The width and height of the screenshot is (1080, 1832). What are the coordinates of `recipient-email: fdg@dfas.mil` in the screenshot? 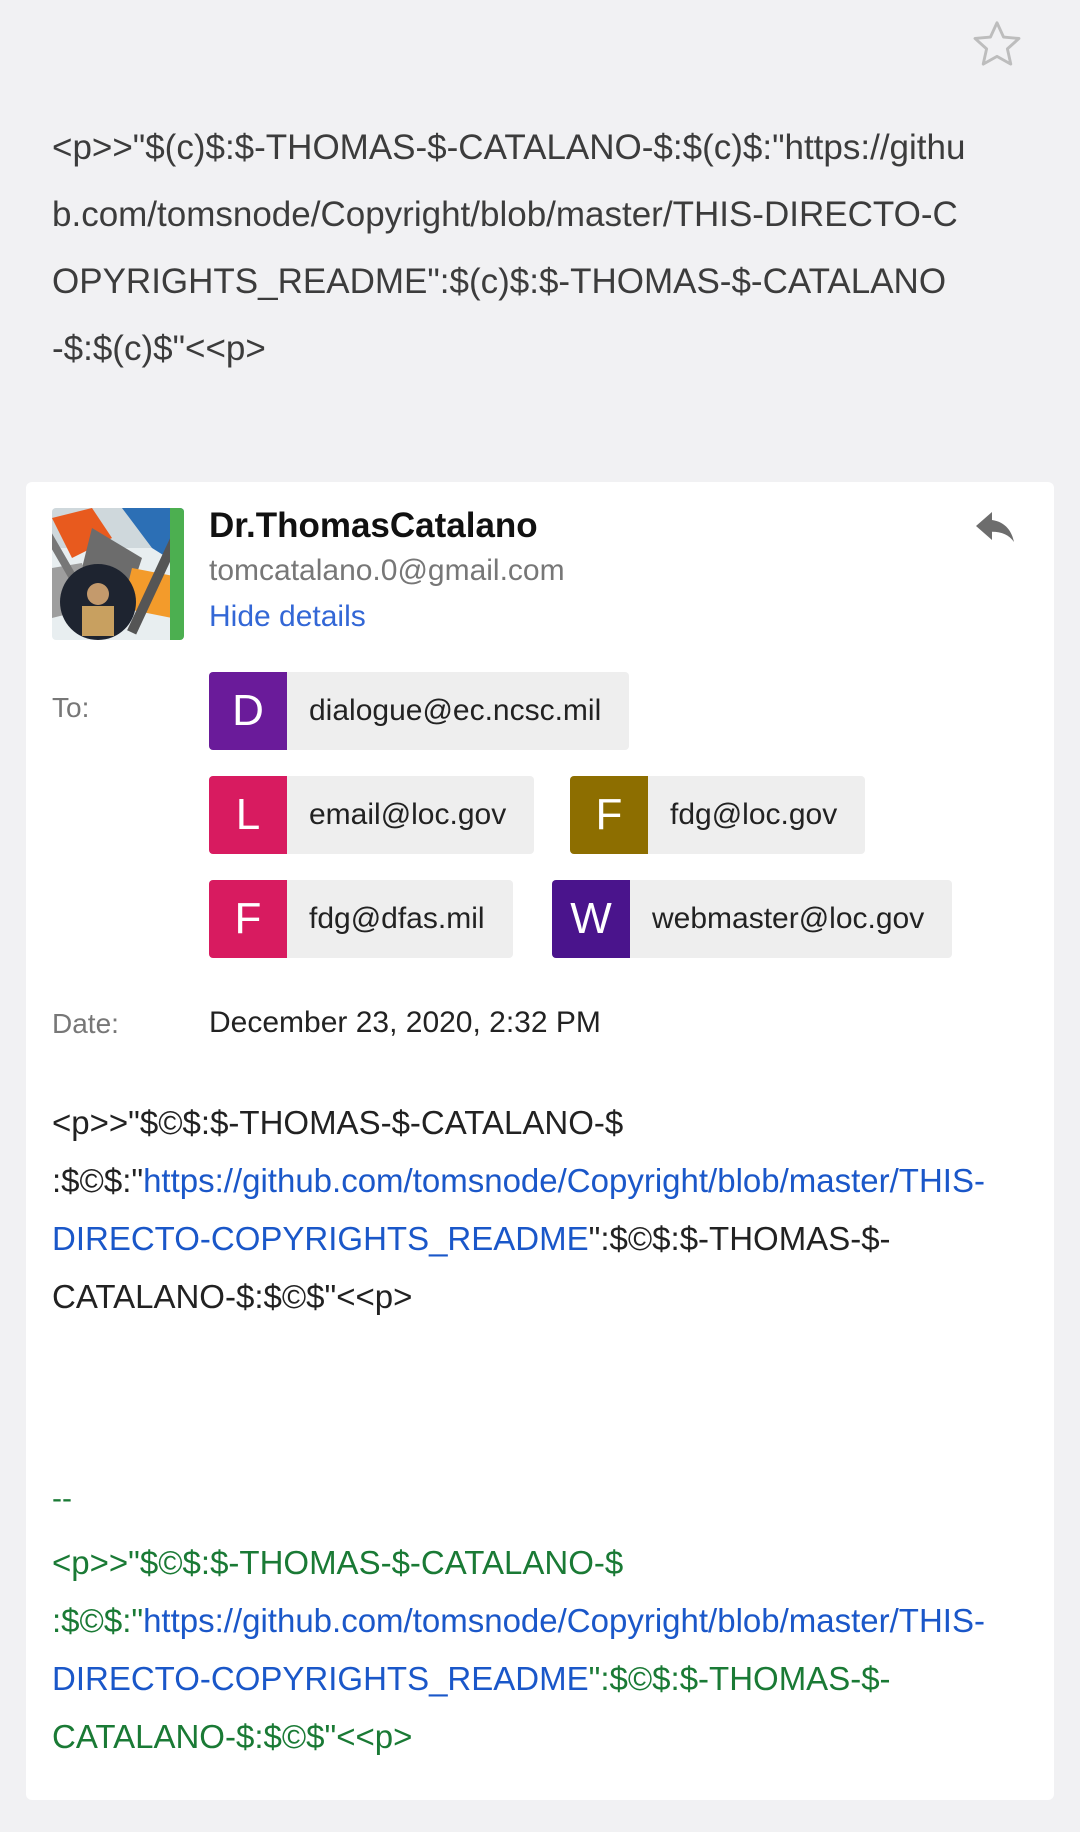 It's located at (397, 918).